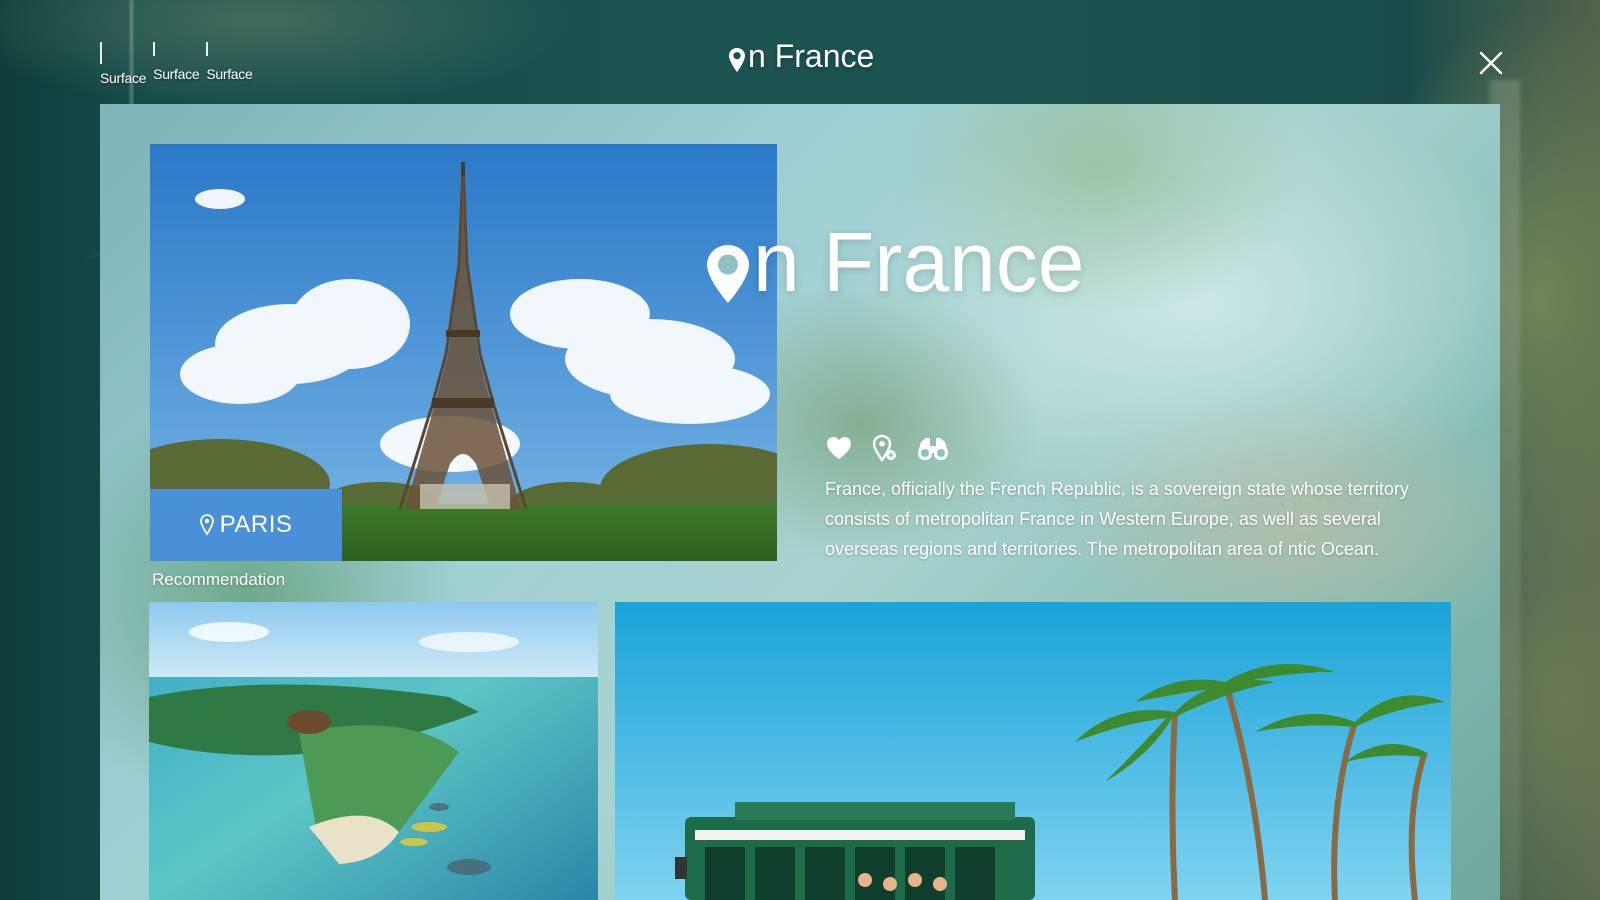 The height and width of the screenshot is (900, 1600). I want to click on add-location-icon, so click(885, 448).